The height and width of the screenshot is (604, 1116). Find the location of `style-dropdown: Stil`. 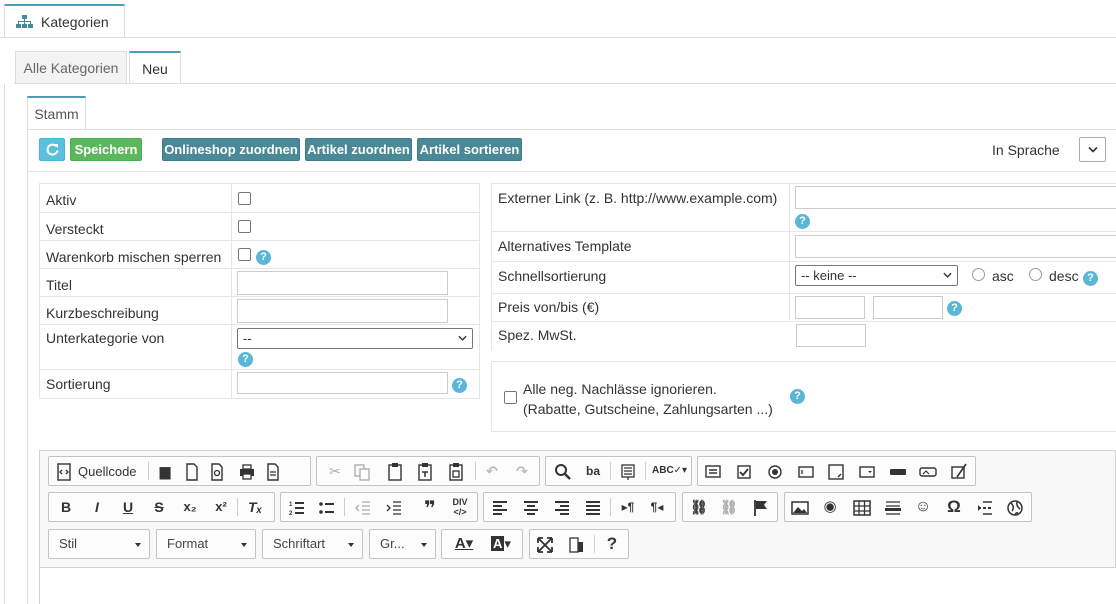

style-dropdown: Stil is located at coordinates (99, 544).